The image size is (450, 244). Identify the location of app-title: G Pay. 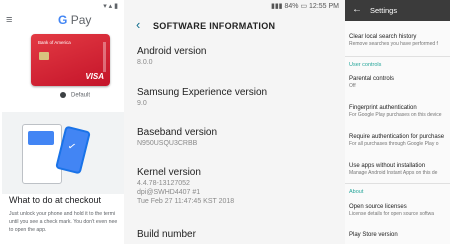
(74, 20).